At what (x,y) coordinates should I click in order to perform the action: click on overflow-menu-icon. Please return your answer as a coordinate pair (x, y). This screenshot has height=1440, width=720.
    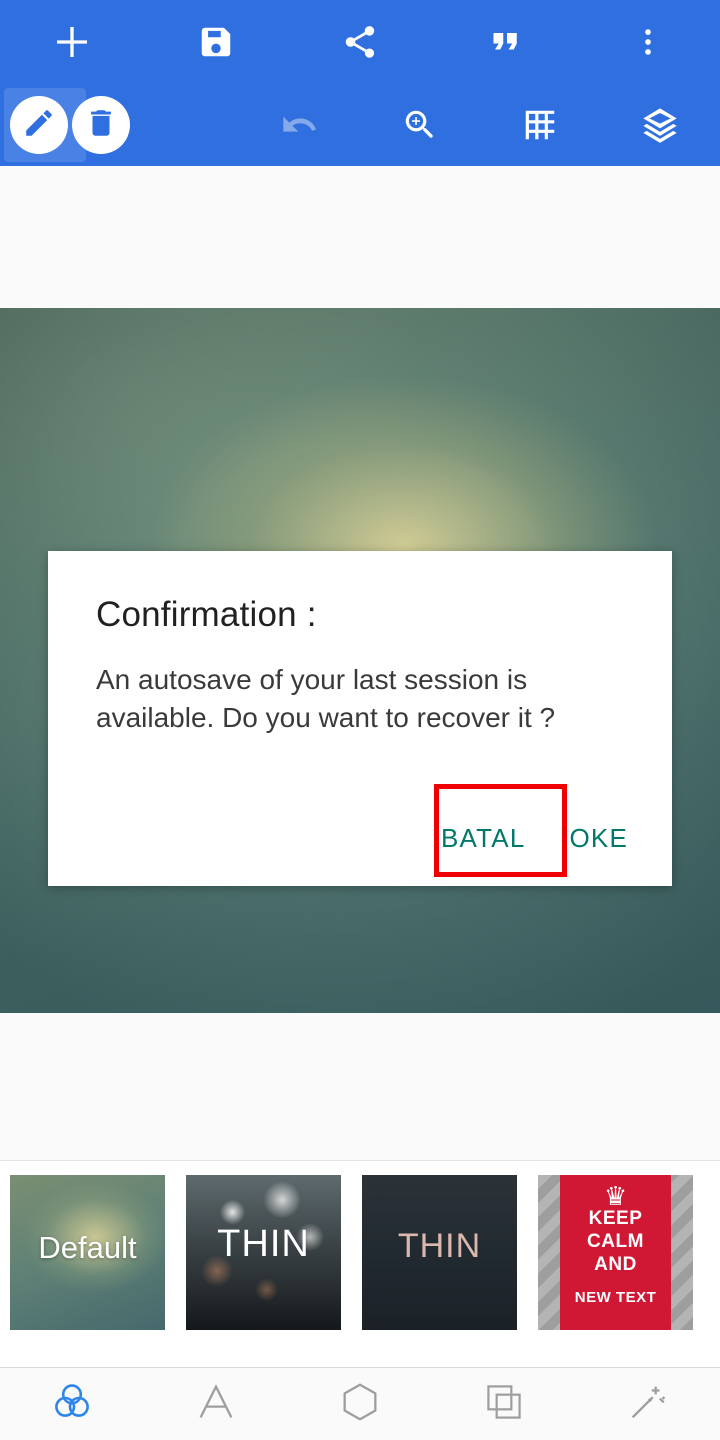
    Looking at the image, I should click on (648, 42).